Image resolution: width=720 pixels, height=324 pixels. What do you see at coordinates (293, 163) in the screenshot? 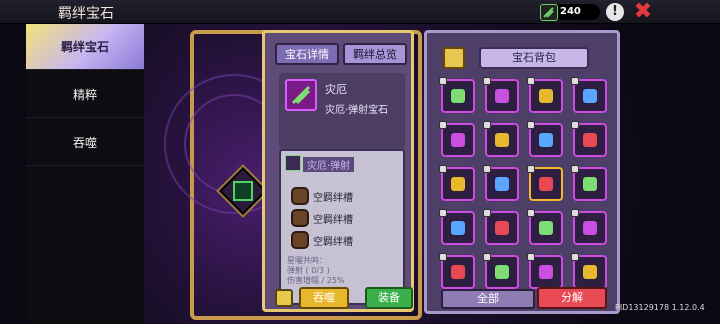
I see `effect-icon` at bounding box center [293, 163].